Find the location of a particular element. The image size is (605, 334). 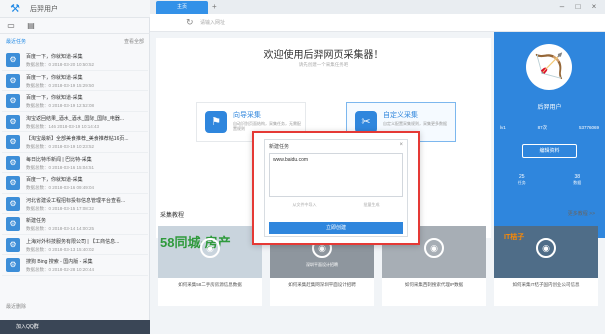

tutorial-card: 58同城·房产 ◉ 如何采集58二手房房源信息数据 is located at coordinates (210, 266).